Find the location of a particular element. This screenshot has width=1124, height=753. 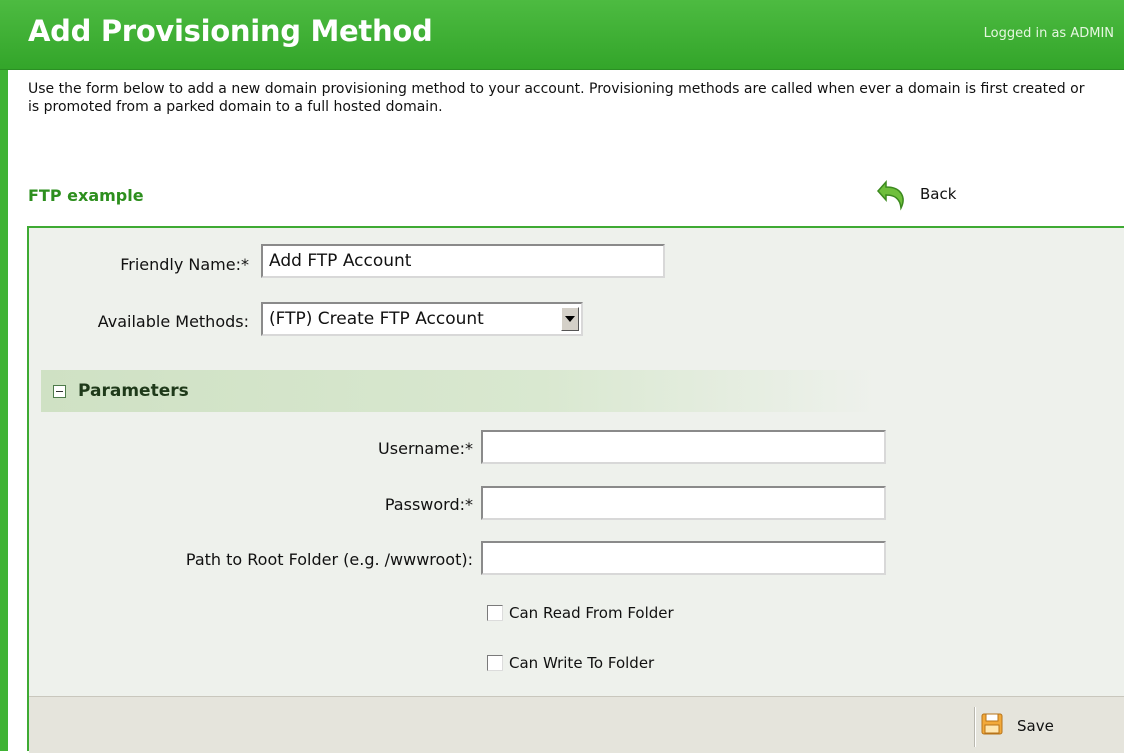

can-write-row: Can Write To Folder is located at coordinates (570, 663).